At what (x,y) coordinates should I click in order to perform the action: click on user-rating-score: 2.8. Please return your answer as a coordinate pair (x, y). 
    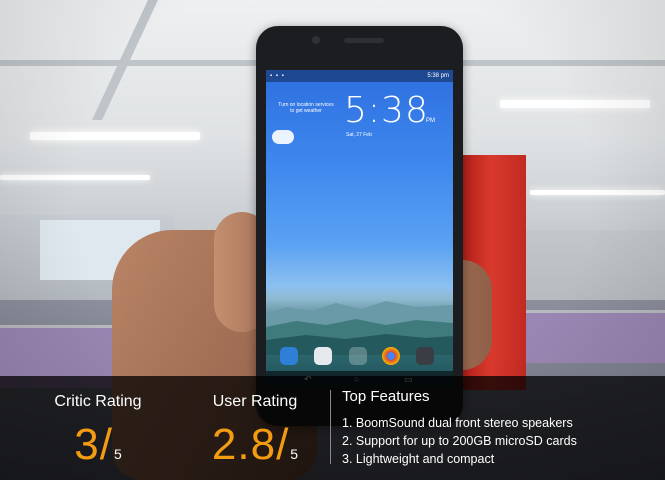
    Looking at the image, I should click on (244, 444).